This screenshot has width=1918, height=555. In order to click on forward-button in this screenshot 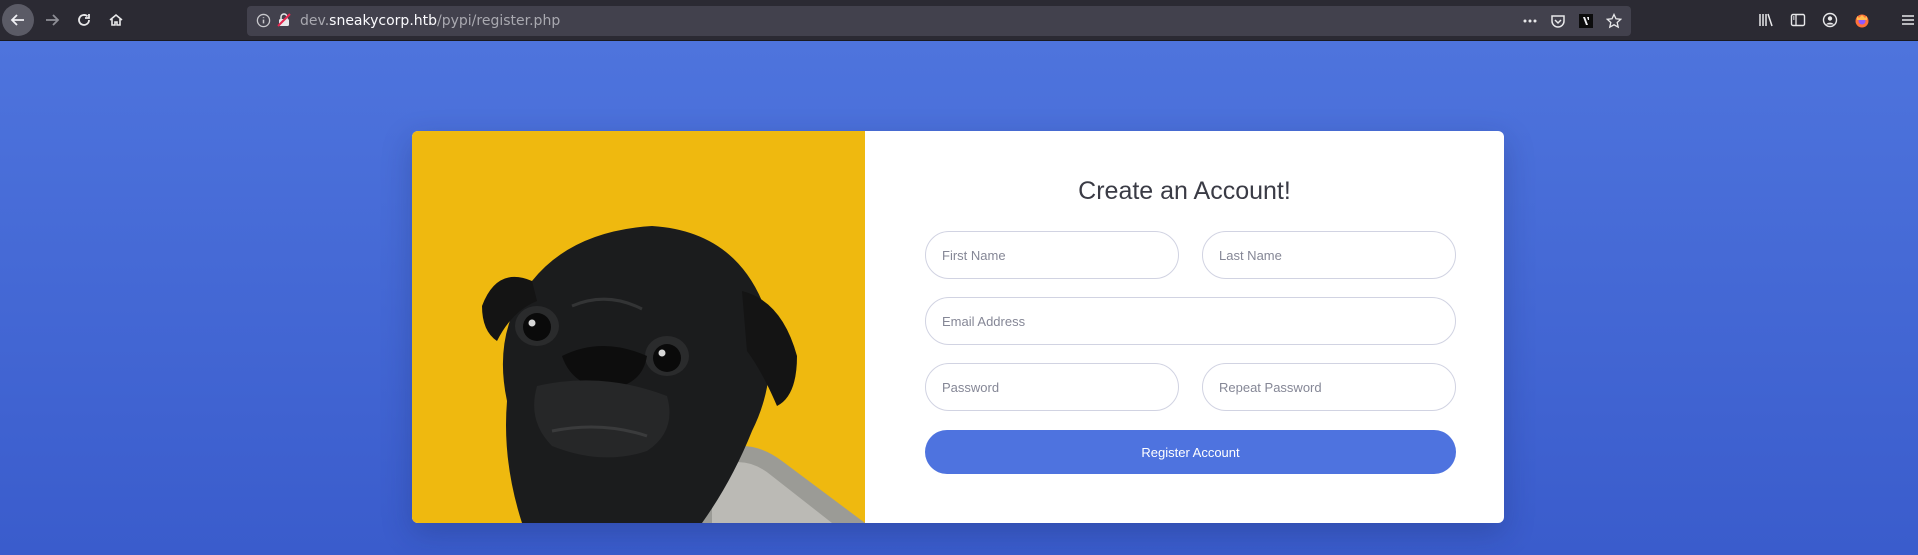, I will do `click(52, 20)`.